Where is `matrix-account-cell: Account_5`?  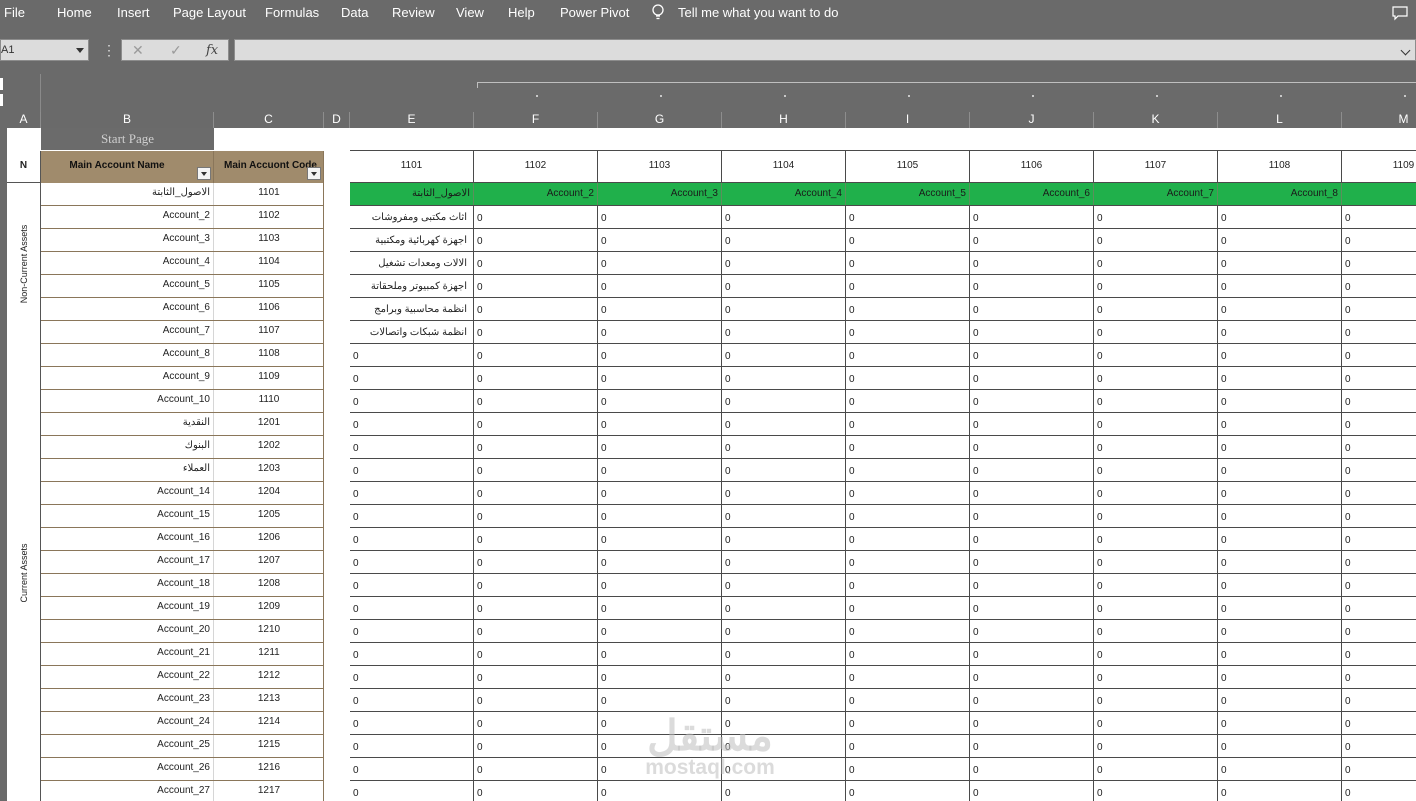
matrix-account-cell: Account_5 is located at coordinates (908, 194).